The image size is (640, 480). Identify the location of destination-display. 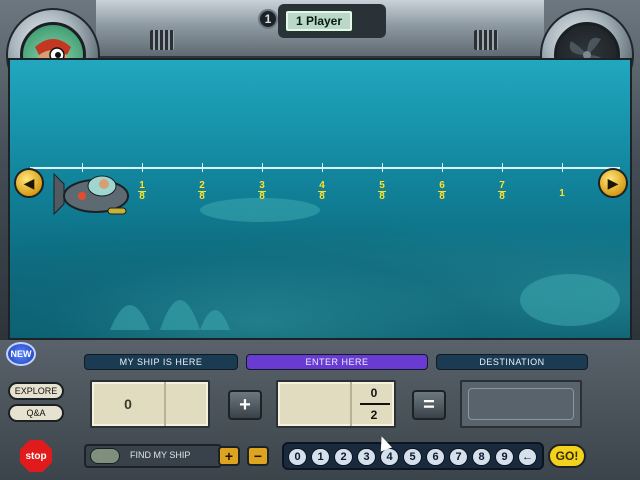
(521, 404).